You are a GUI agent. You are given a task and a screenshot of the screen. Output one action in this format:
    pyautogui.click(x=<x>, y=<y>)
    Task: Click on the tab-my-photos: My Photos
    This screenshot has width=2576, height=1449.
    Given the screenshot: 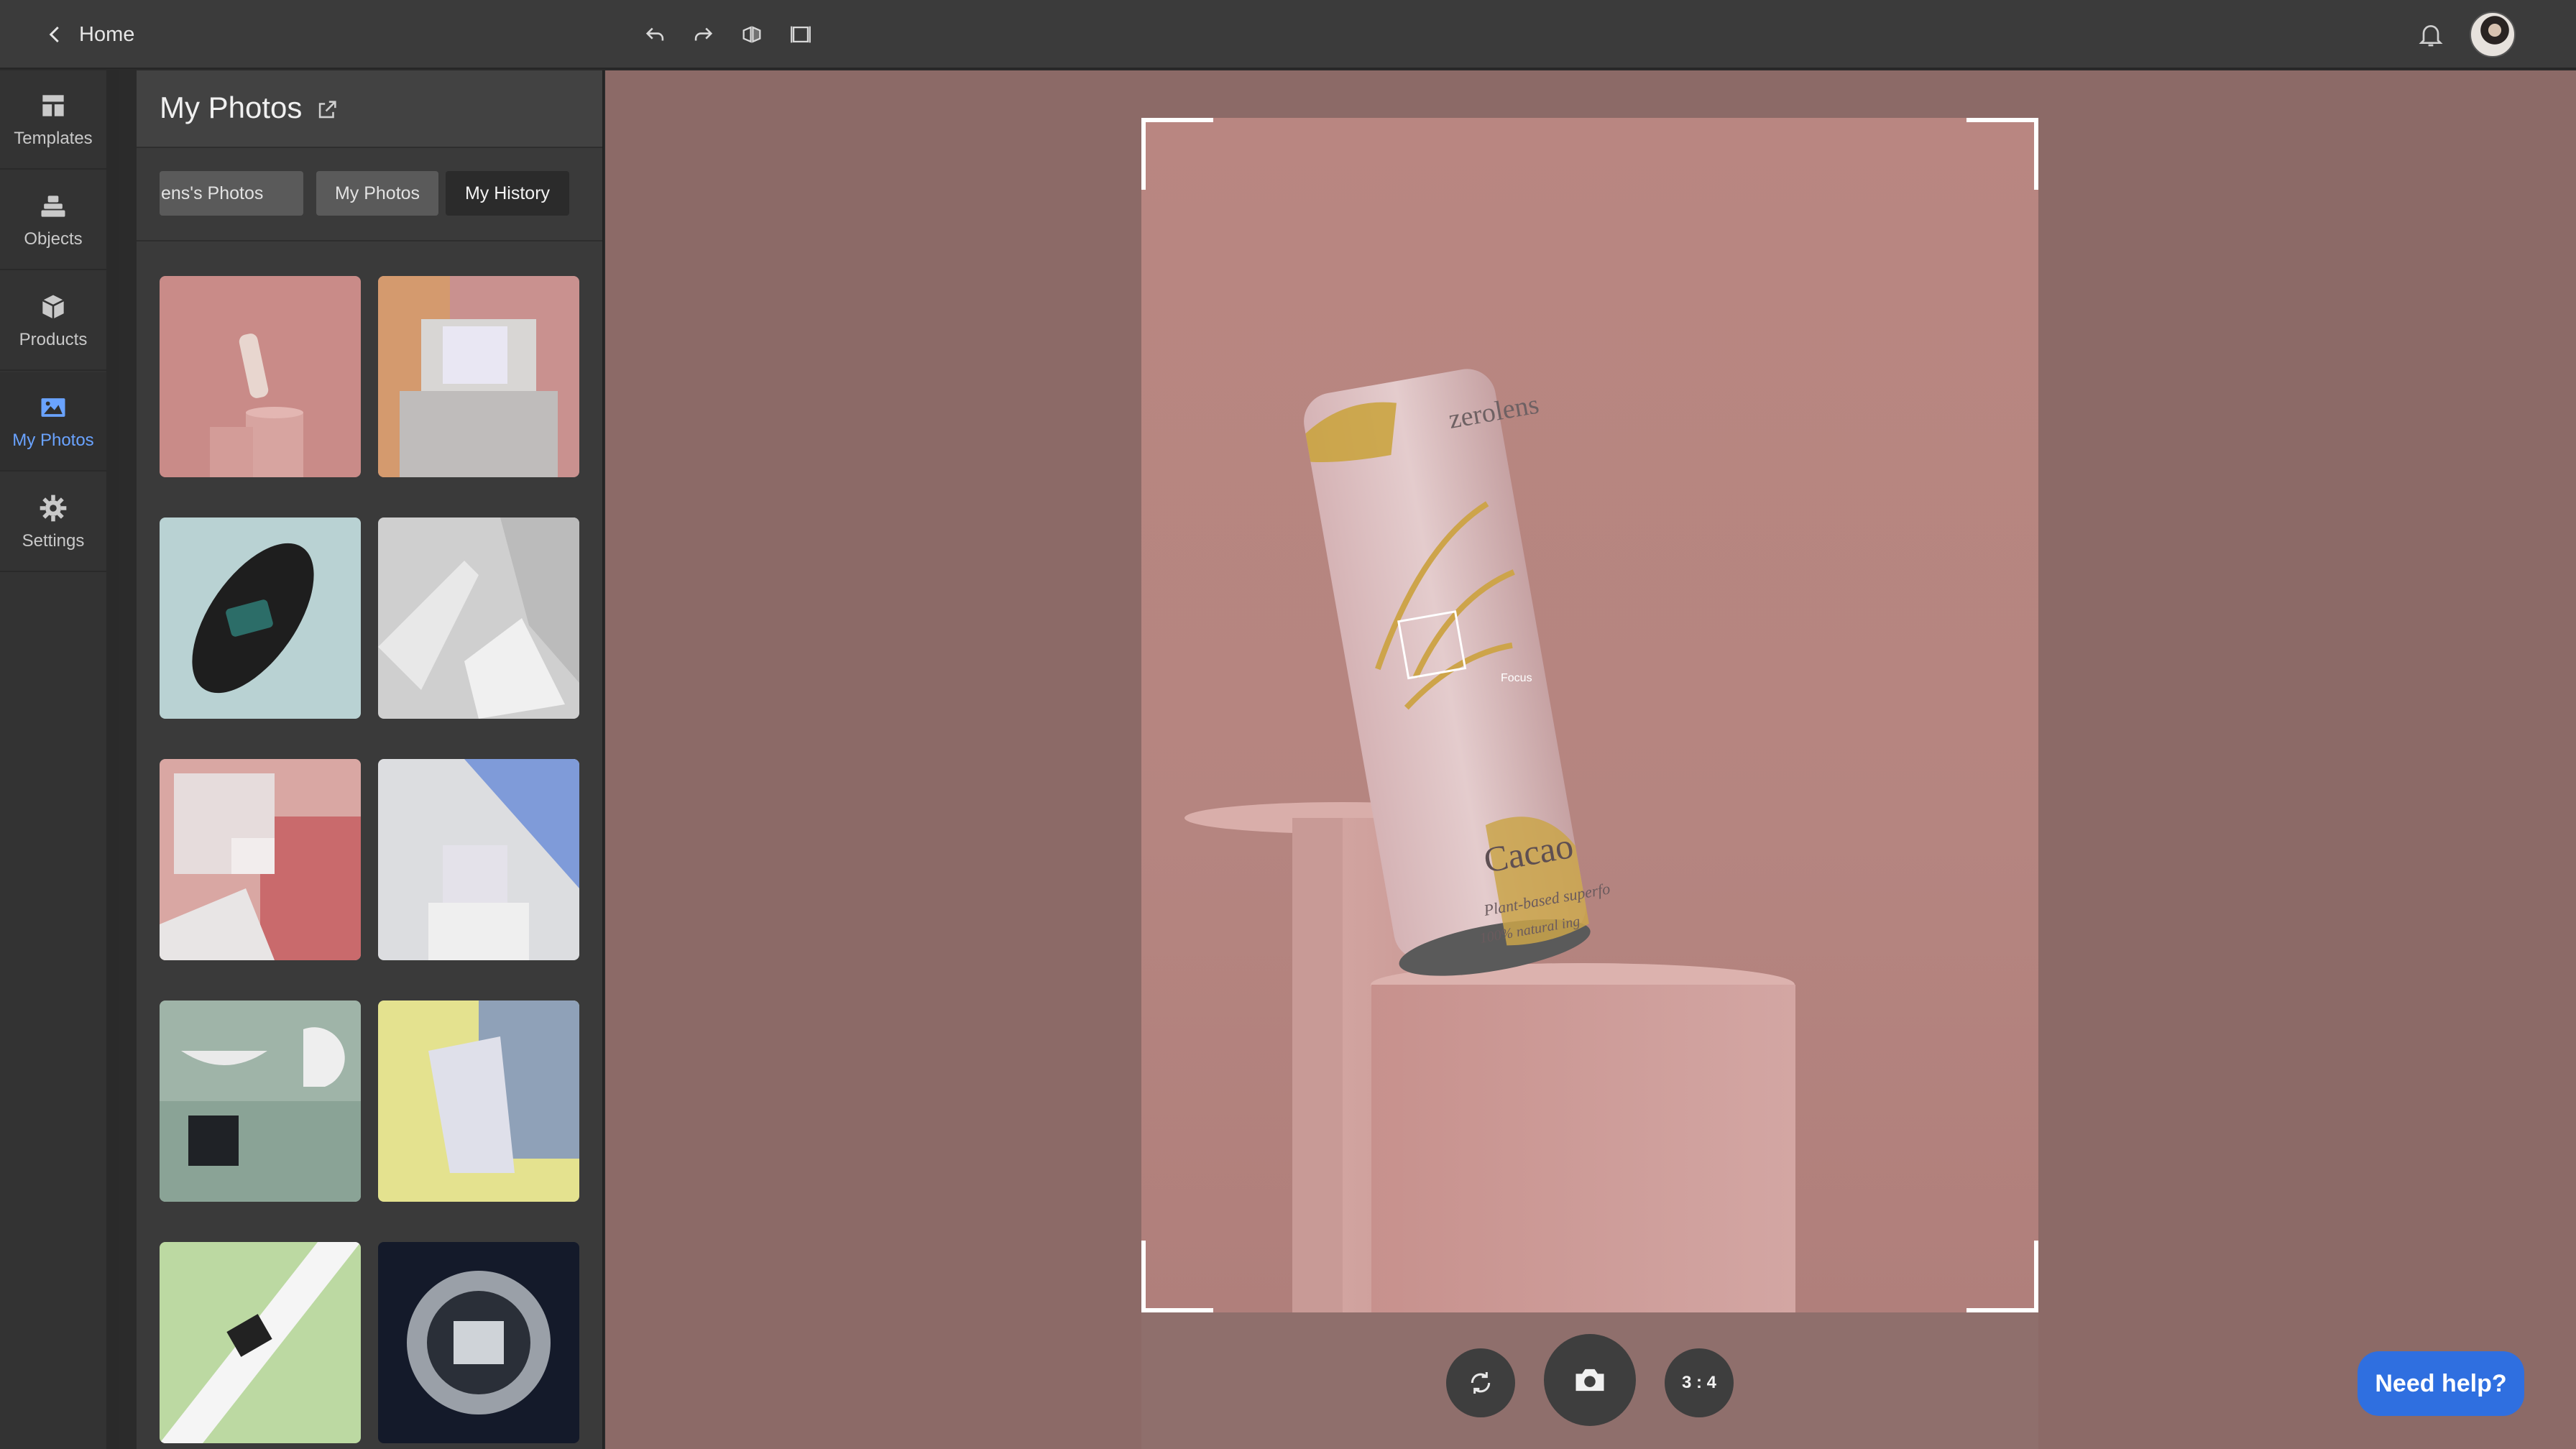 What is the action you would take?
    pyautogui.click(x=377, y=193)
    